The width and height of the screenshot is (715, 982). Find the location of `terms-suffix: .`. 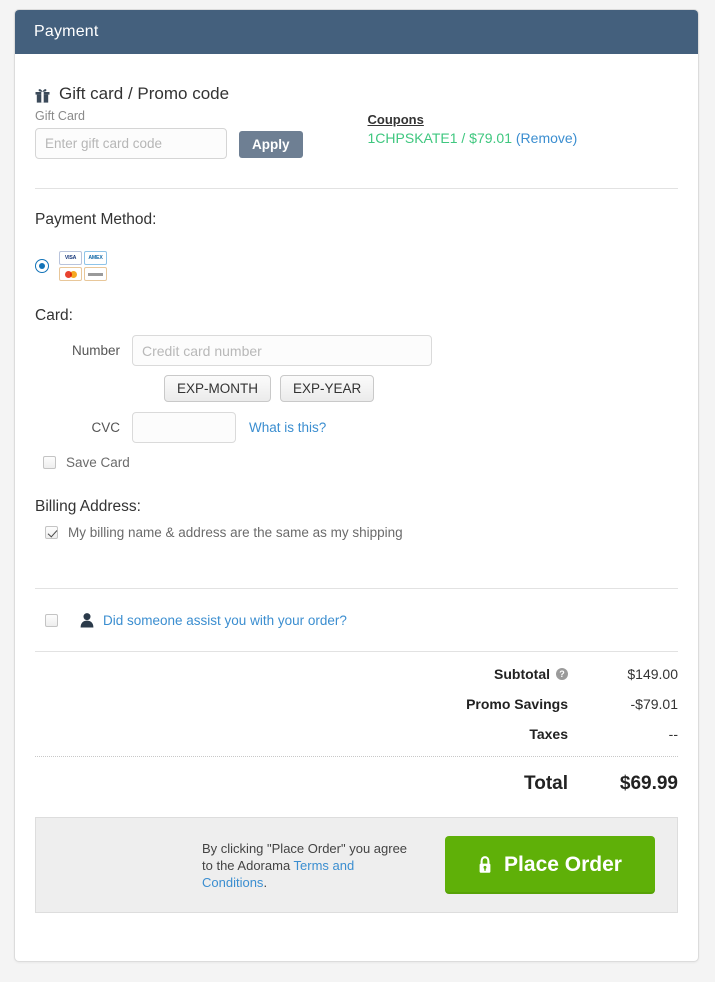

terms-suffix: . is located at coordinates (265, 882).